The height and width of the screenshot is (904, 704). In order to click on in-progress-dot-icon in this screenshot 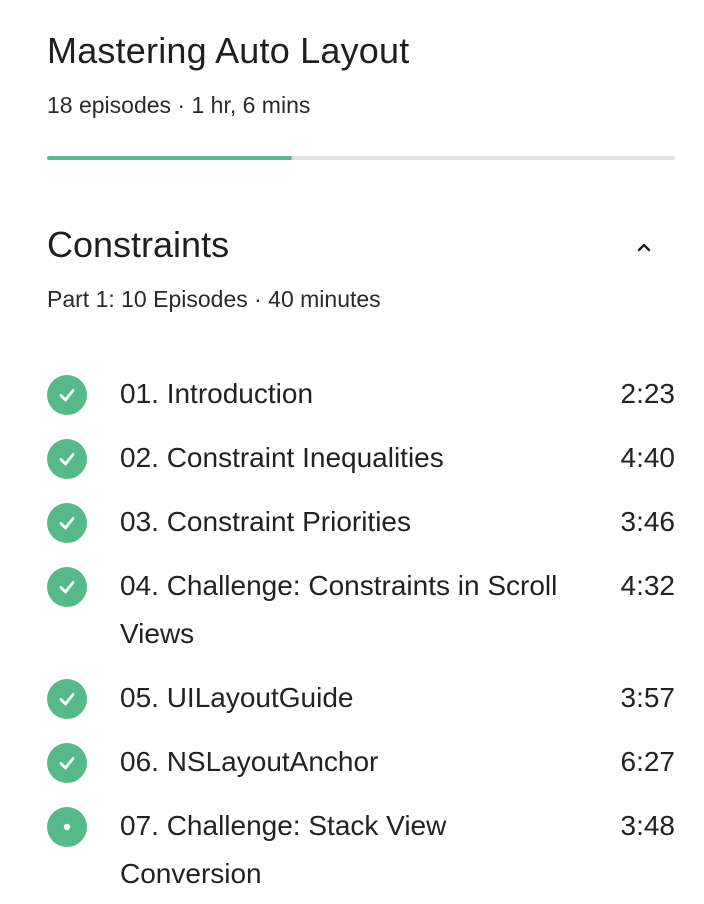, I will do `click(67, 827)`.